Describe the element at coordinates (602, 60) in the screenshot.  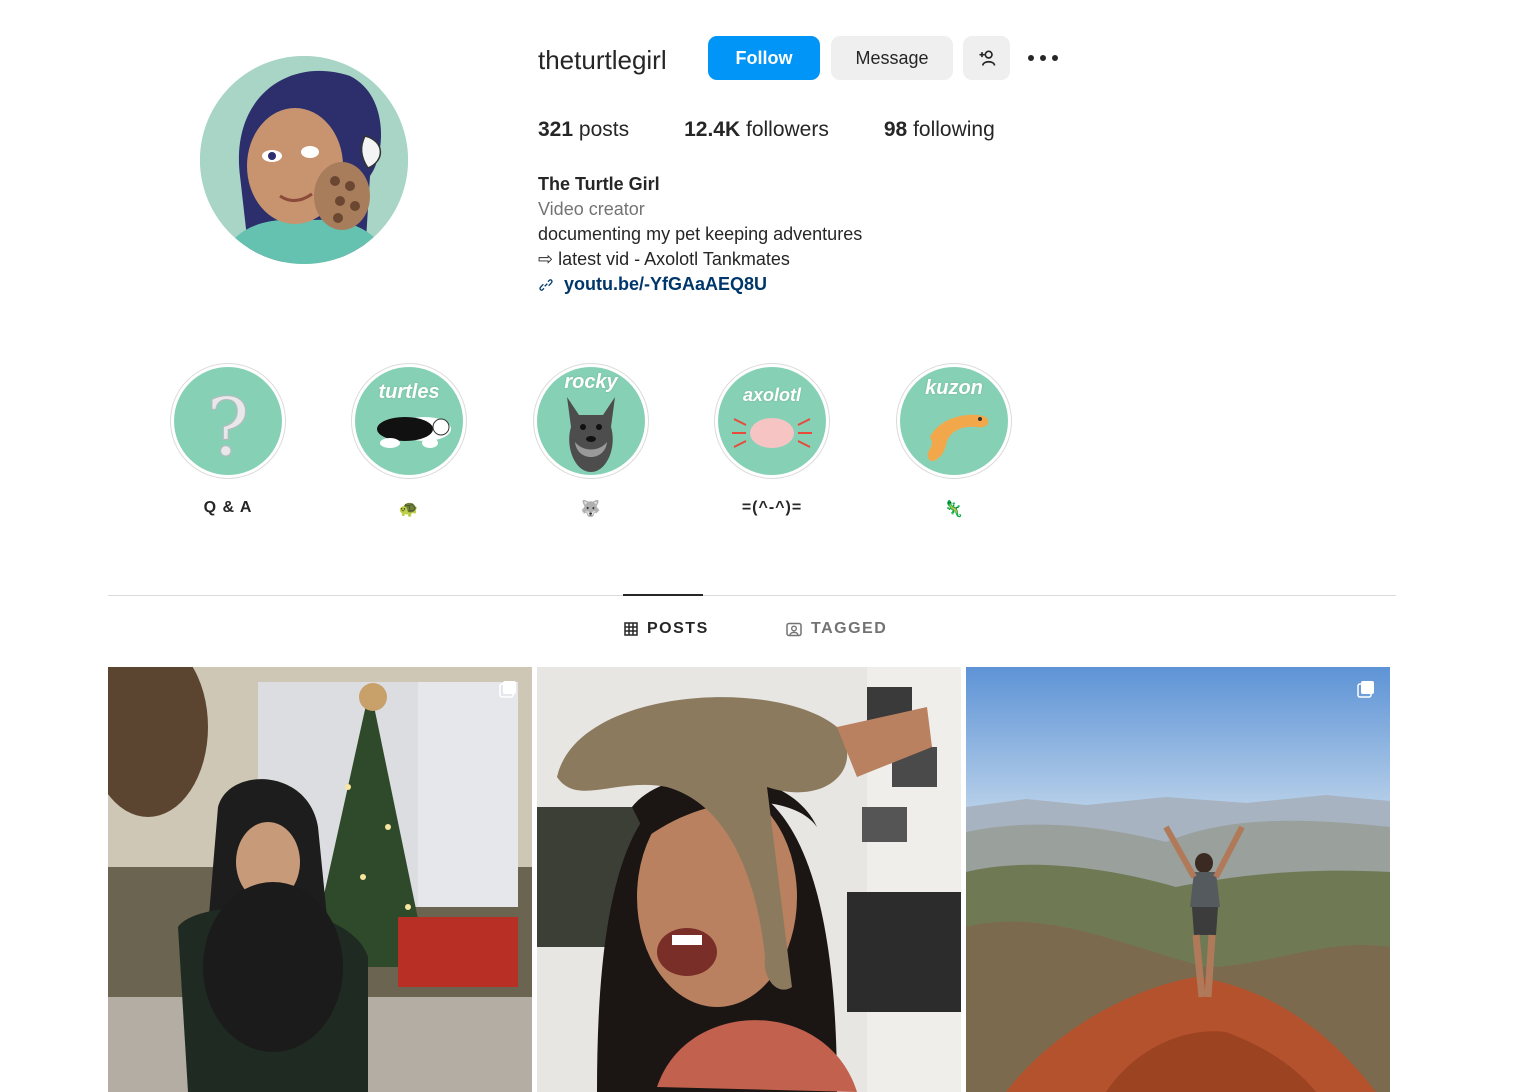
I see `profile-username: theturtlegirl` at that location.